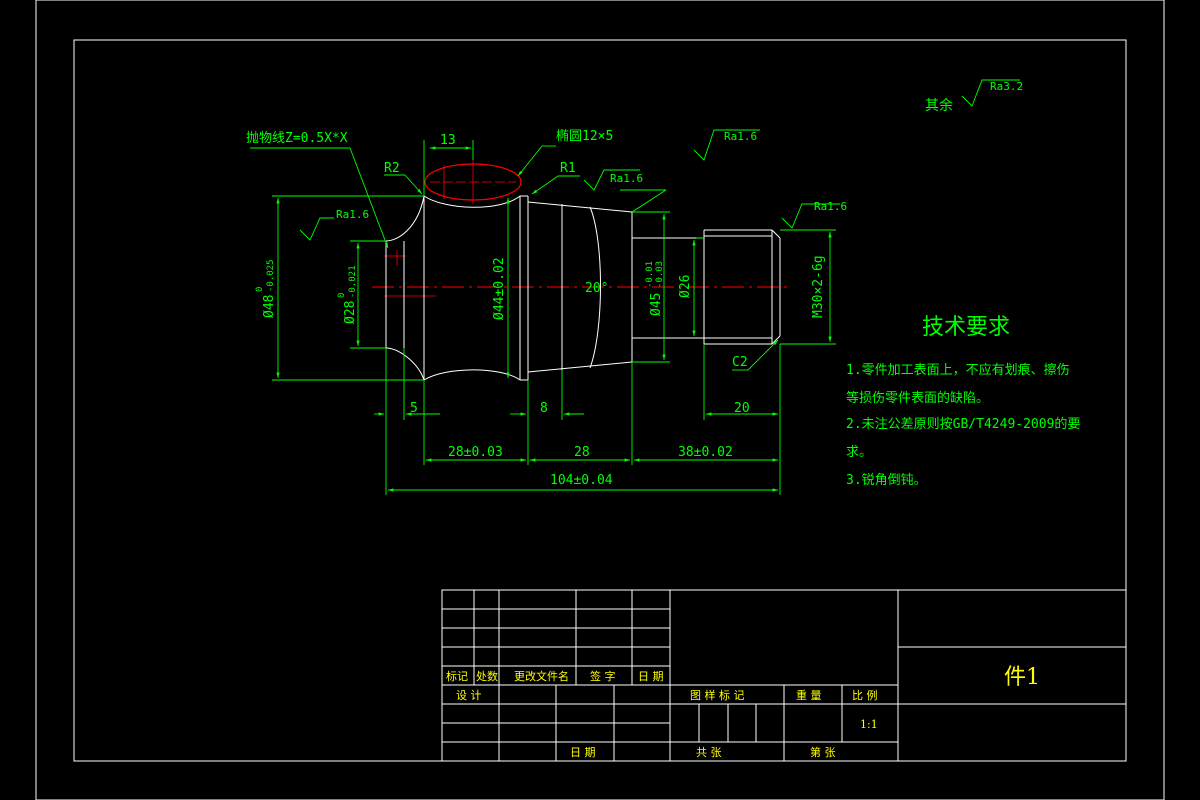 The width and height of the screenshot is (1200, 800). I want to click on dim-d28-tol-low: -0.021, so click(353, 281).